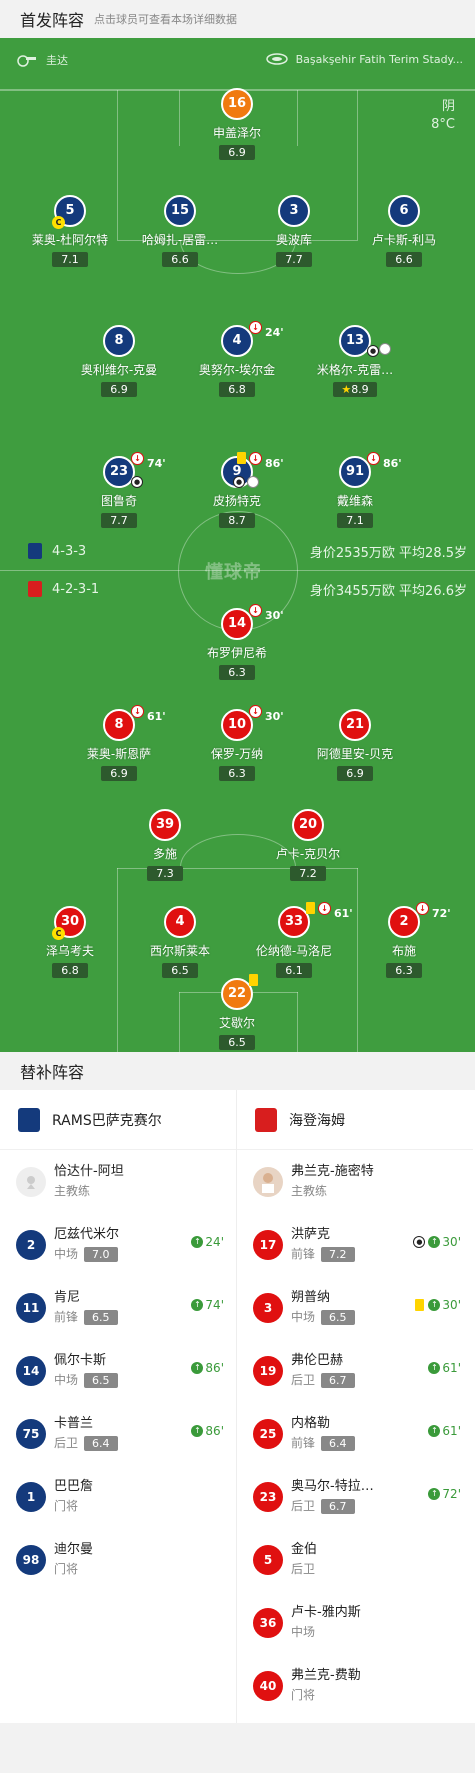 Image resolution: width=475 pixels, height=1773 pixels. Describe the element at coordinates (74, 1423) in the screenshot. I see `sub-name: 卡普兰` at that location.